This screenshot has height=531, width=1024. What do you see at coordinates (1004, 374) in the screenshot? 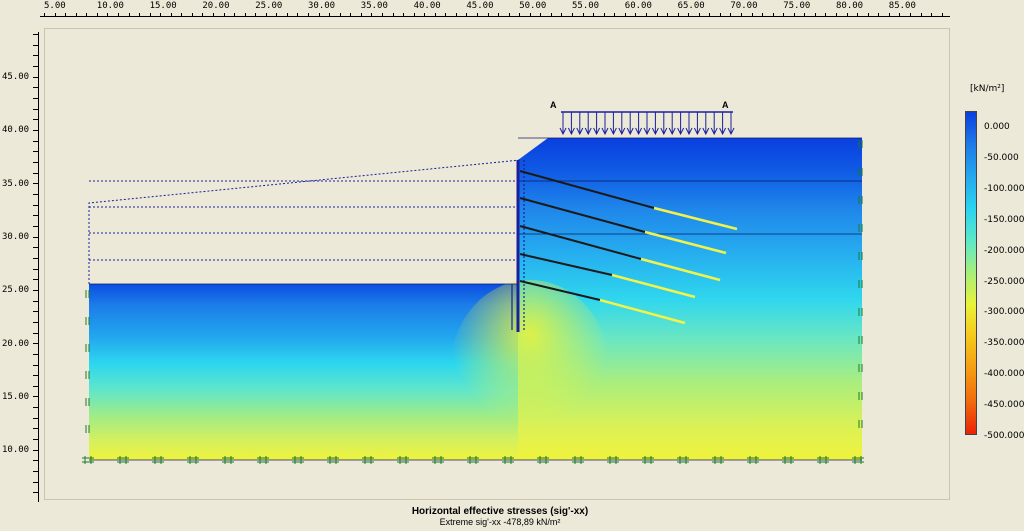
I see `legend-label: -400.000` at bounding box center [1004, 374].